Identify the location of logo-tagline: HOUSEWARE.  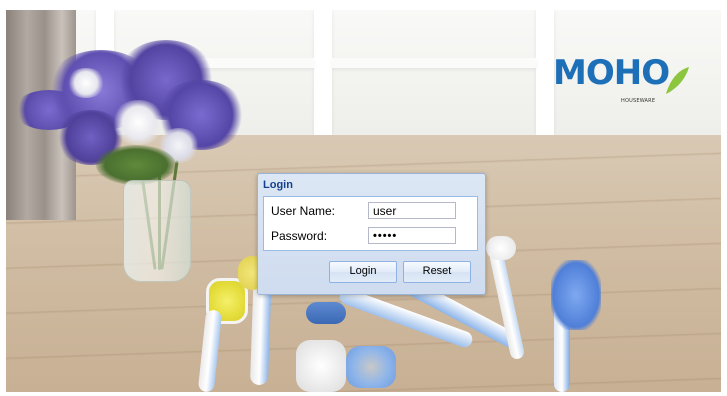
(638, 101).